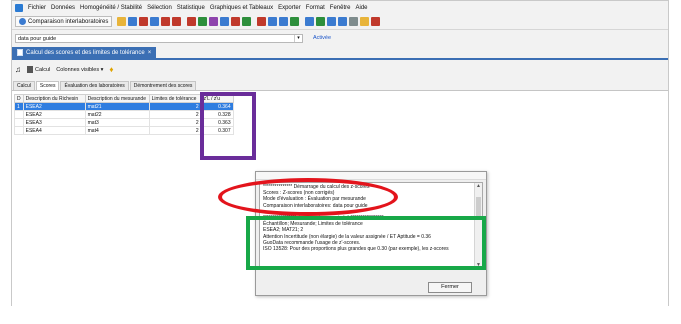 The width and height of the screenshot is (681, 324). What do you see at coordinates (191, 8) in the screenshot?
I see `menu-statistique: Statistique` at bounding box center [191, 8].